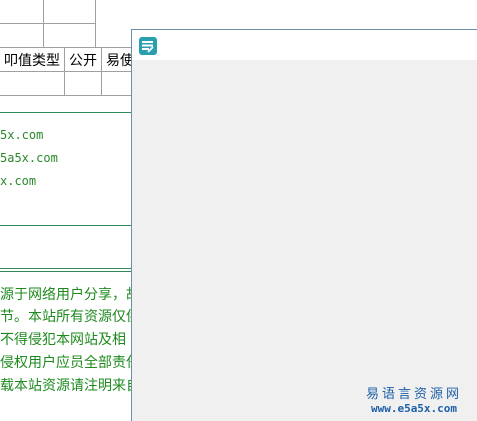 This screenshot has height=421, width=477. Describe the element at coordinates (63, 340) in the screenshot. I see `notice-line: 不得侵犯本网站及相` at that location.